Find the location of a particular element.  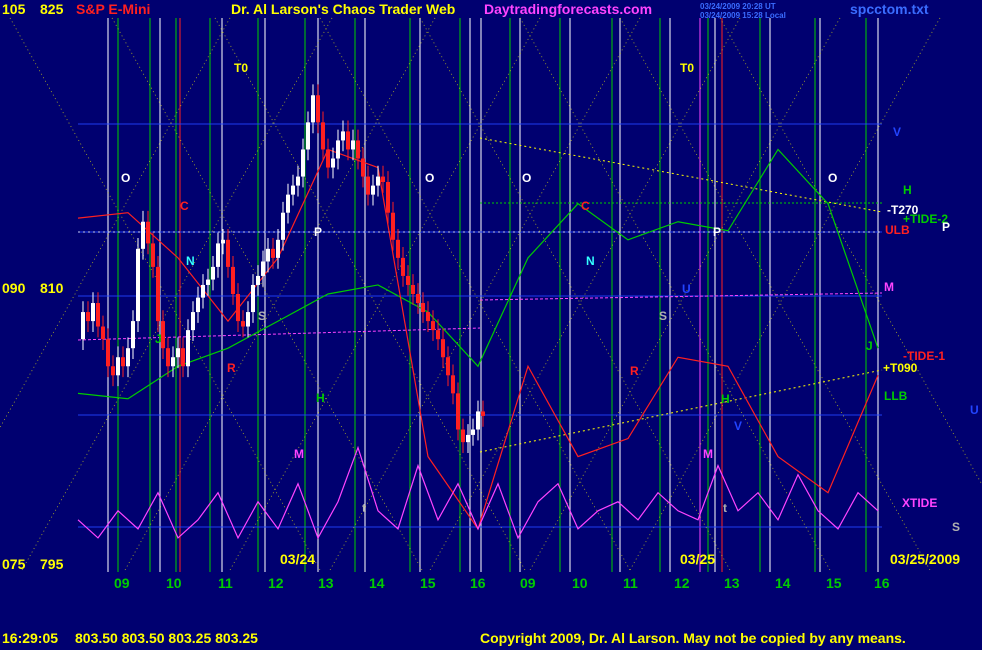

data-file: spcctom.txt is located at coordinates (889, 9).